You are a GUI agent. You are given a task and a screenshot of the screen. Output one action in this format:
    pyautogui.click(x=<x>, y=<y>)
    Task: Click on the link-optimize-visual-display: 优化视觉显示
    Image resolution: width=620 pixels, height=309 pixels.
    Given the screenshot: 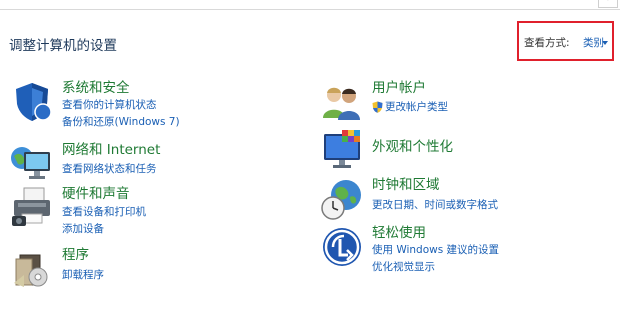 What is the action you would take?
    pyautogui.click(x=403, y=267)
    